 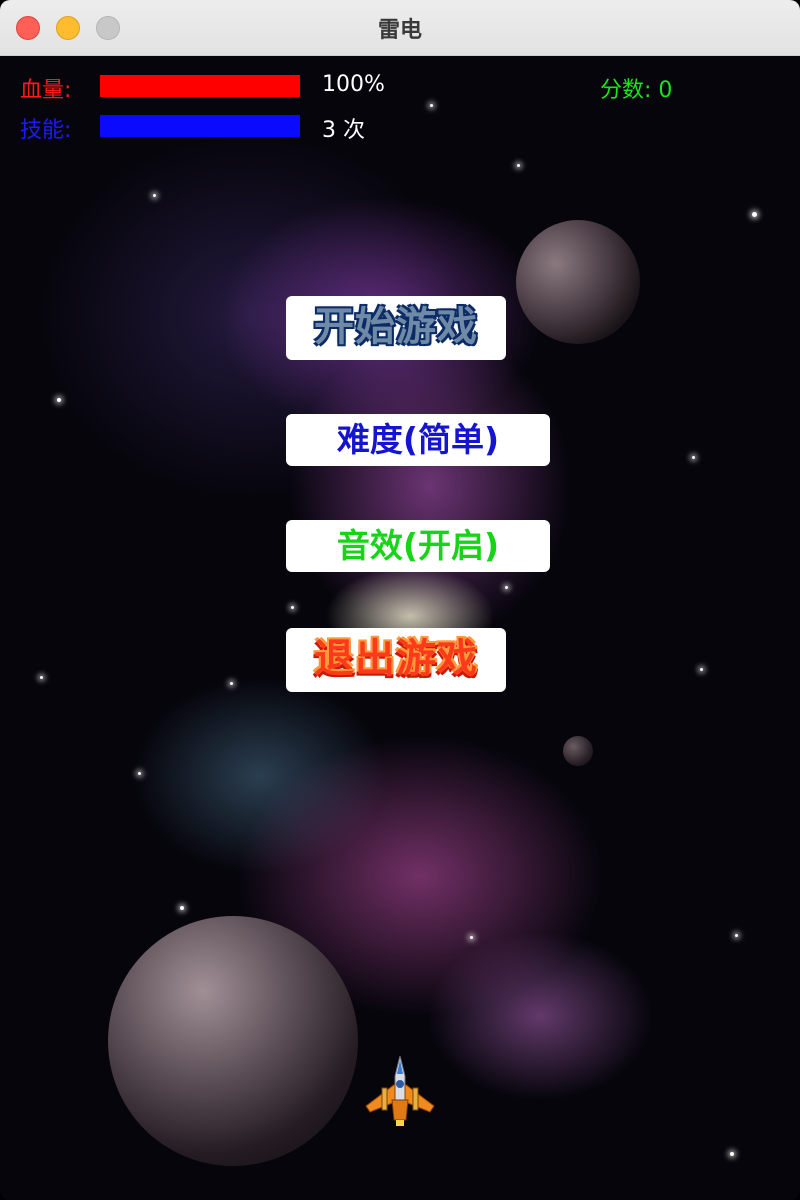 What do you see at coordinates (46, 90) in the screenshot?
I see `hp-label: 血量:` at bounding box center [46, 90].